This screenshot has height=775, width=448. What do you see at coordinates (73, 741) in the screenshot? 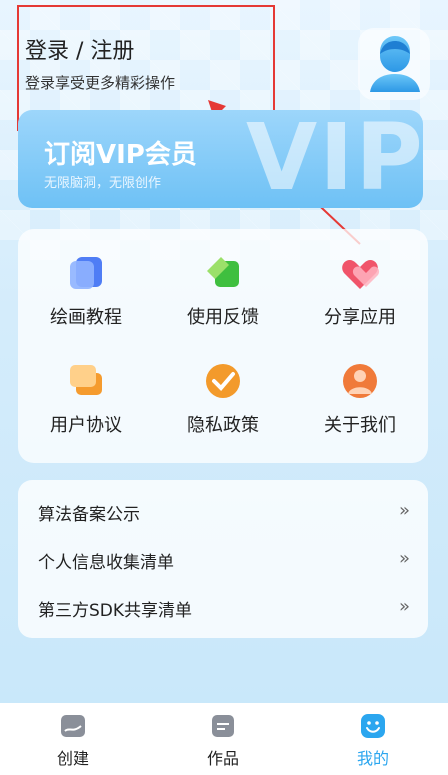
I see `tab-create: 创建` at bounding box center [73, 741].